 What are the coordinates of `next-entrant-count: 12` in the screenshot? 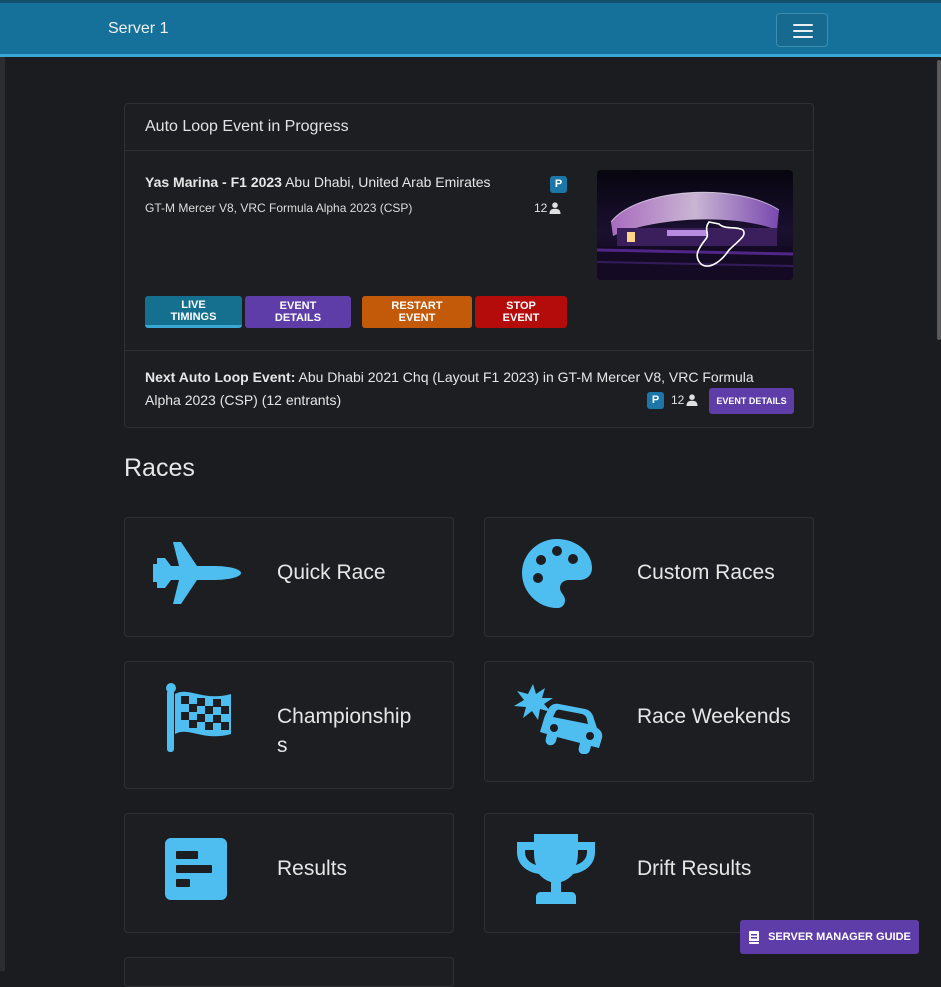 It's located at (684, 400).